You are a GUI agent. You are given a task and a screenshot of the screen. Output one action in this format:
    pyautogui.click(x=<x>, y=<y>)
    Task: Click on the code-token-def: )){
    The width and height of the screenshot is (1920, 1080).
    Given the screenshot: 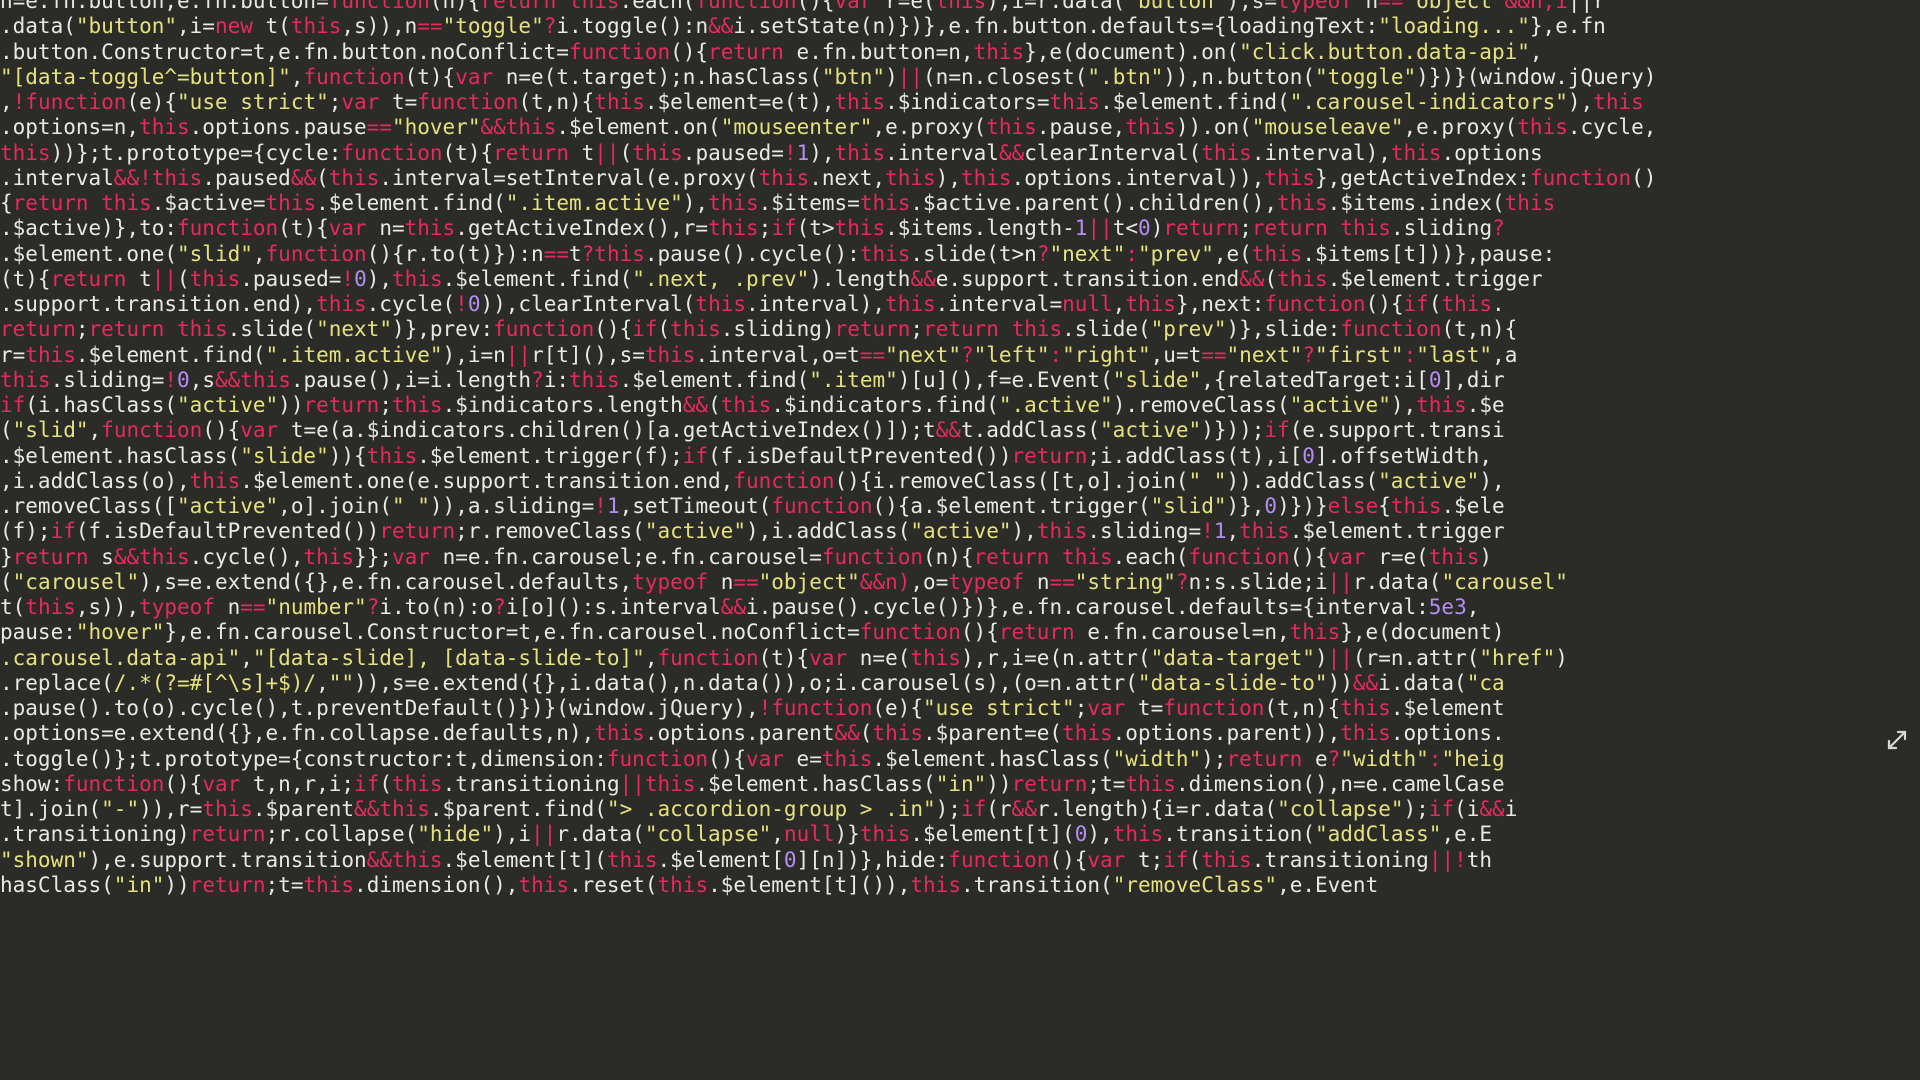 What is the action you would take?
    pyautogui.click(x=347, y=455)
    